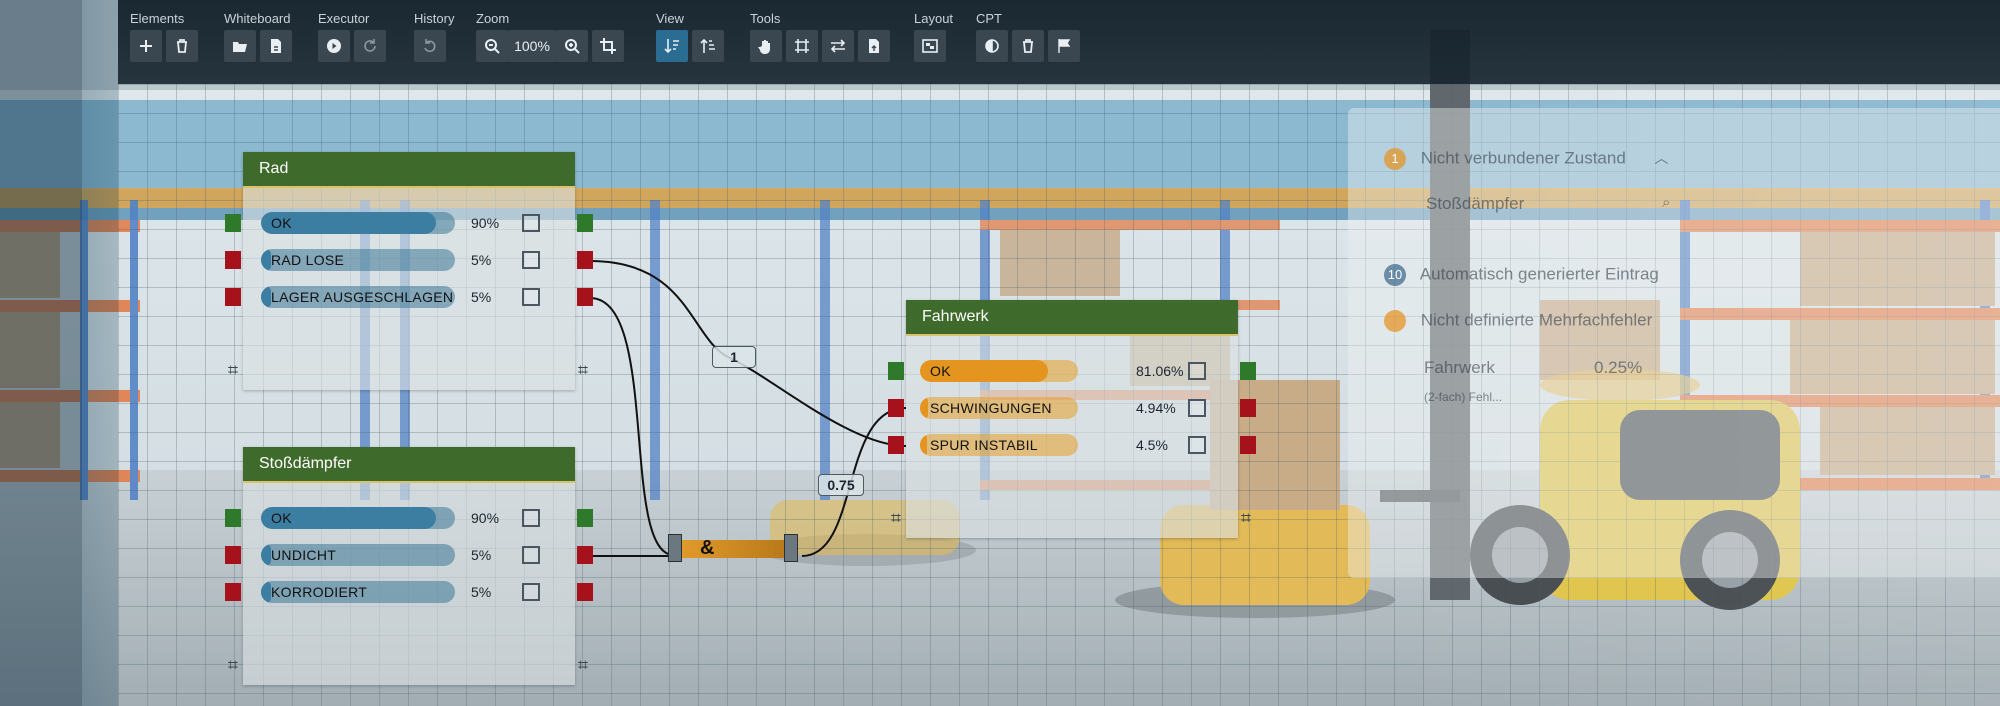 The width and height of the screenshot is (2000, 706). What do you see at coordinates (1664, 368) in the screenshot?
I see `issue-subitem: Fahrwerk 0.25%` at bounding box center [1664, 368].